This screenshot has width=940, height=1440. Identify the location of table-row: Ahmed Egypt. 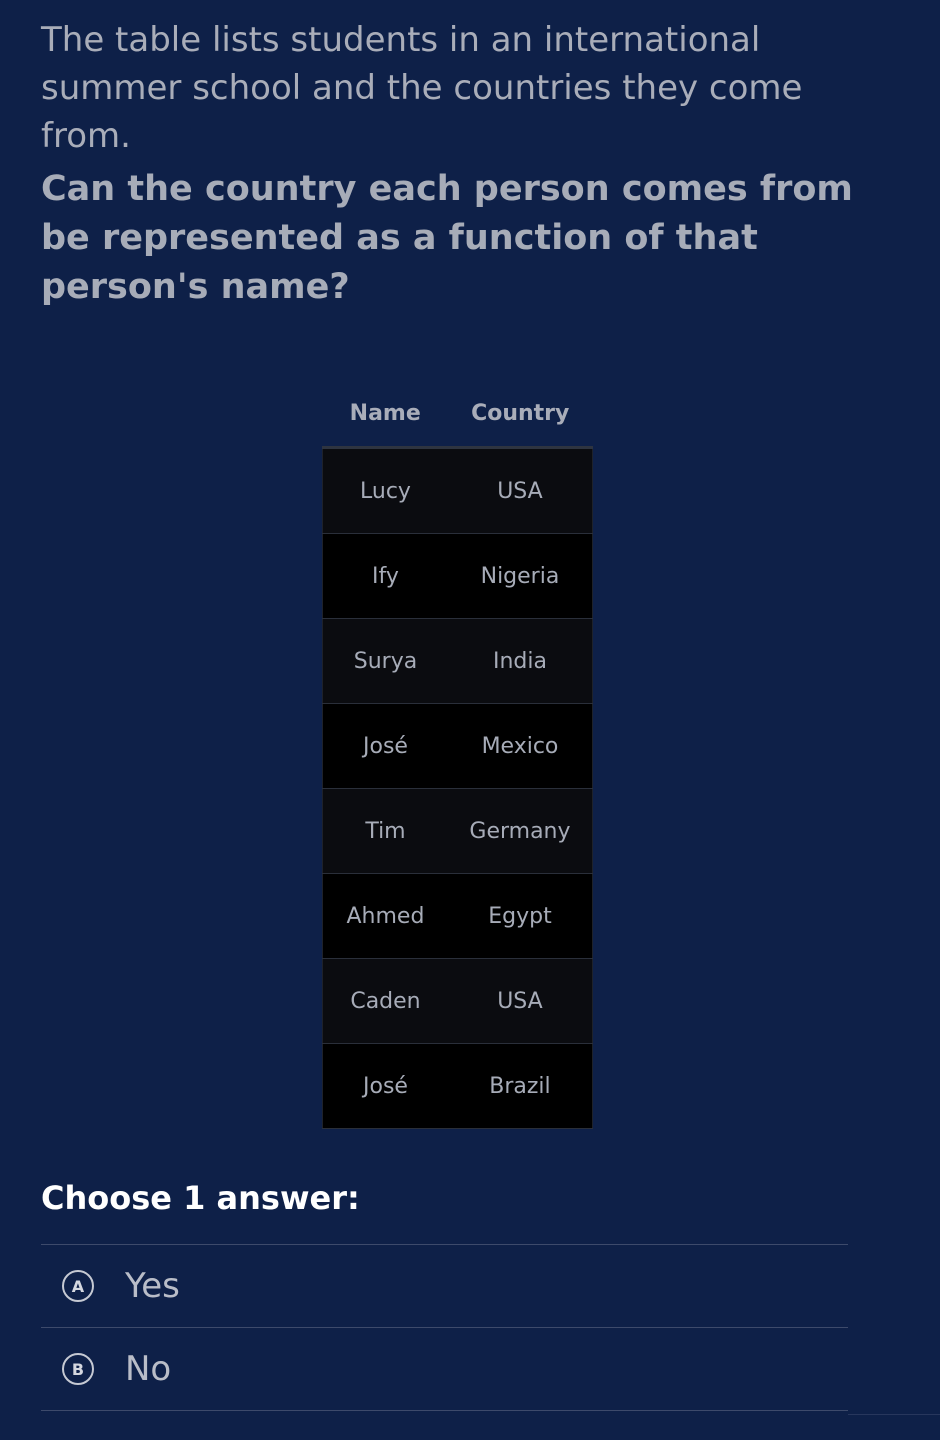
(457, 916).